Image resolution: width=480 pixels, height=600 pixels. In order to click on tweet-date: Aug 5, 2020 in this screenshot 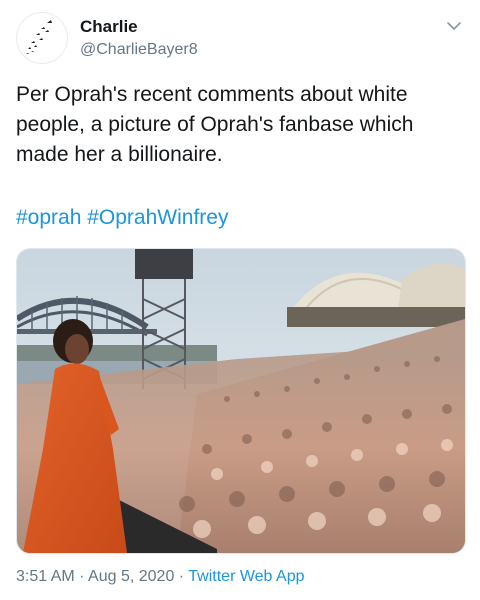, I will do `click(131, 576)`.